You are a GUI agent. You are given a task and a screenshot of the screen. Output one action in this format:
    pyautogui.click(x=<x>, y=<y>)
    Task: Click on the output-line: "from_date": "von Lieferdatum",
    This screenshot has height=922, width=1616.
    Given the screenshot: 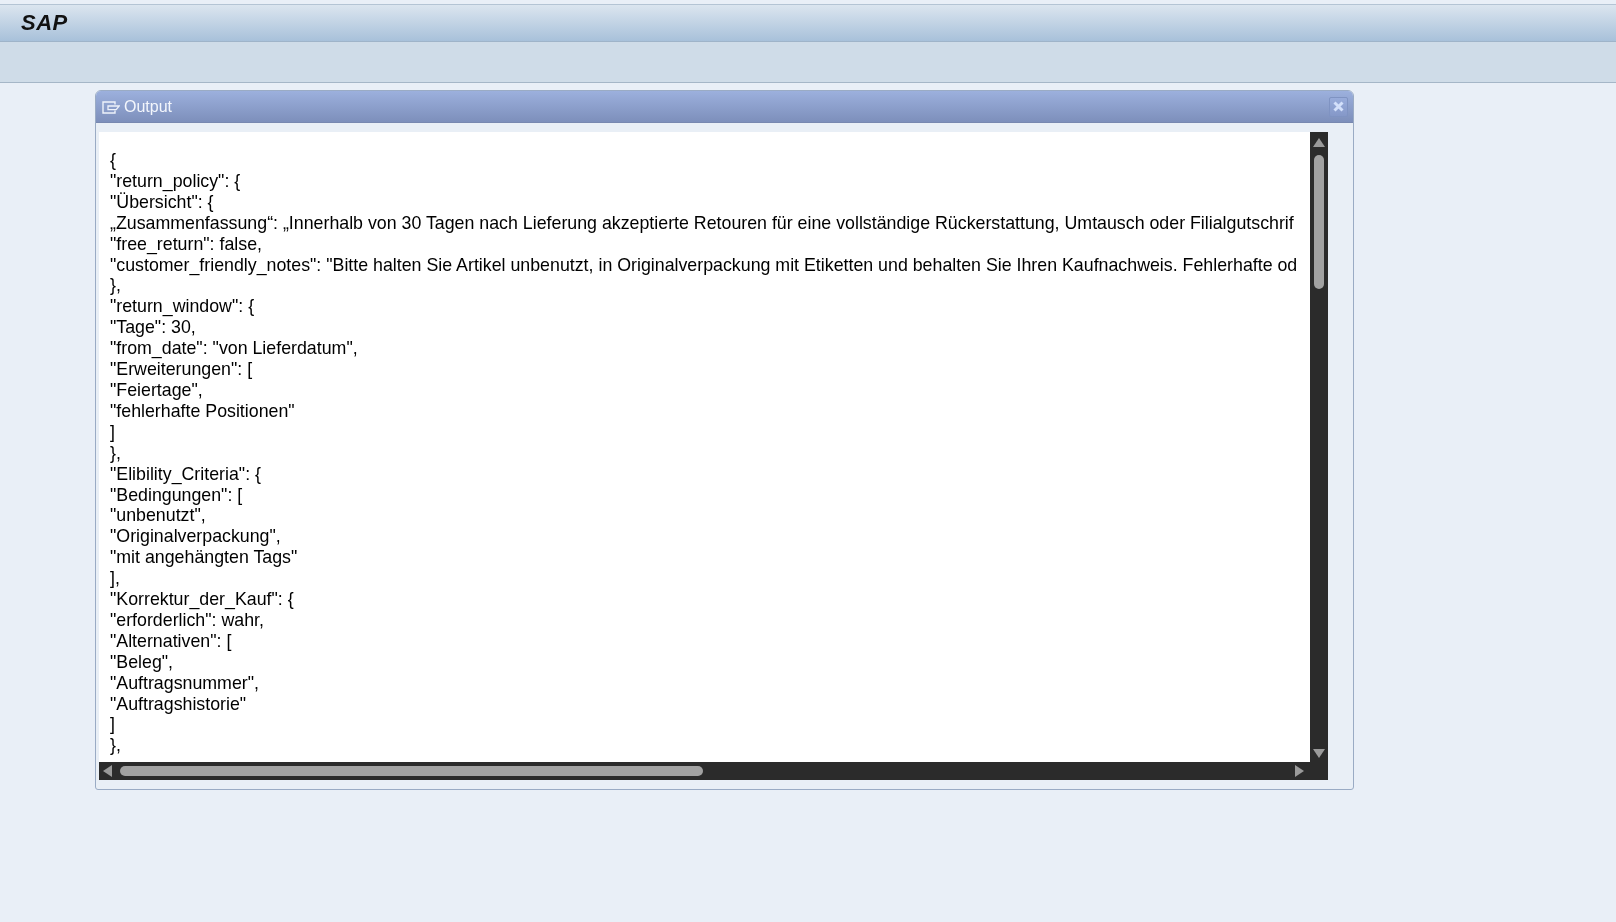 What is the action you would take?
    pyautogui.click(x=234, y=349)
    